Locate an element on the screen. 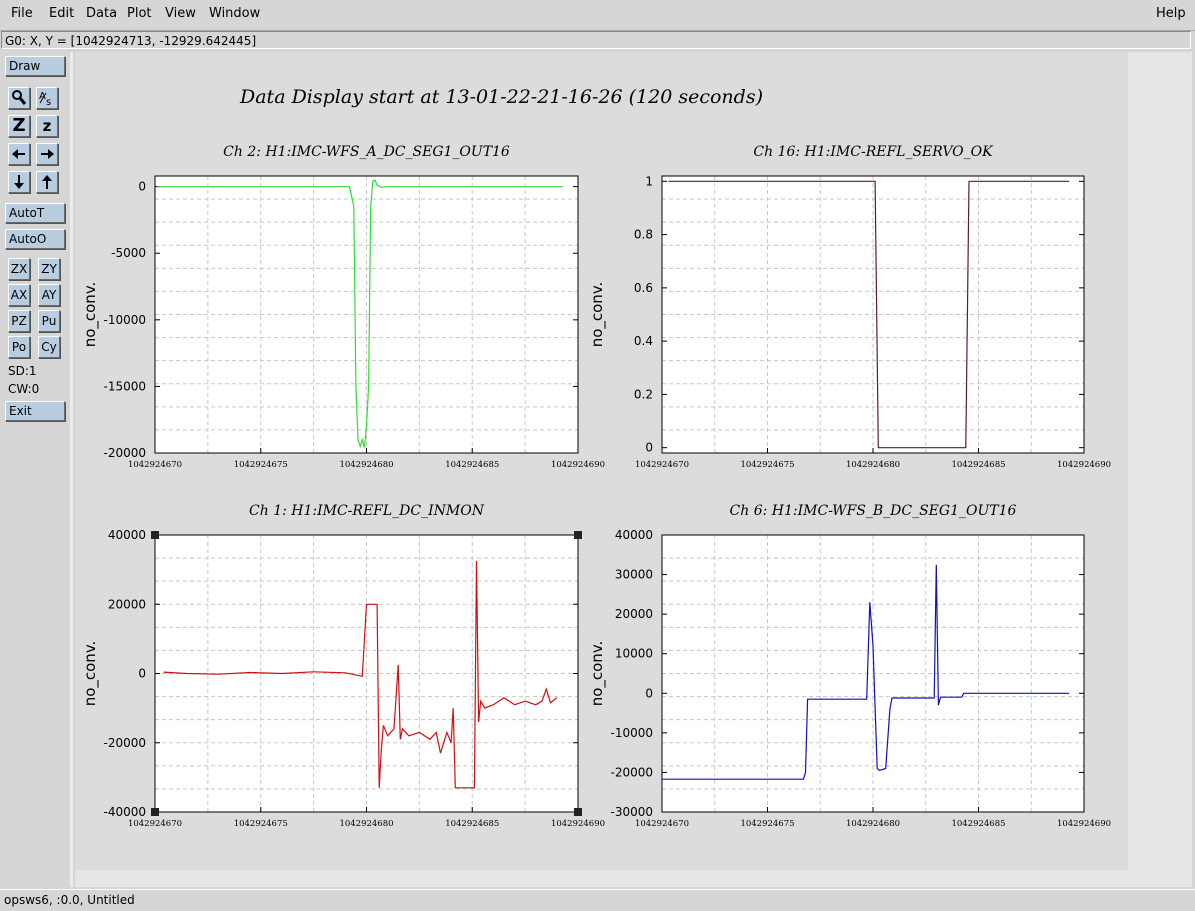 The width and height of the screenshot is (1195, 911). menu-window: Window is located at coordinates (234, 13).